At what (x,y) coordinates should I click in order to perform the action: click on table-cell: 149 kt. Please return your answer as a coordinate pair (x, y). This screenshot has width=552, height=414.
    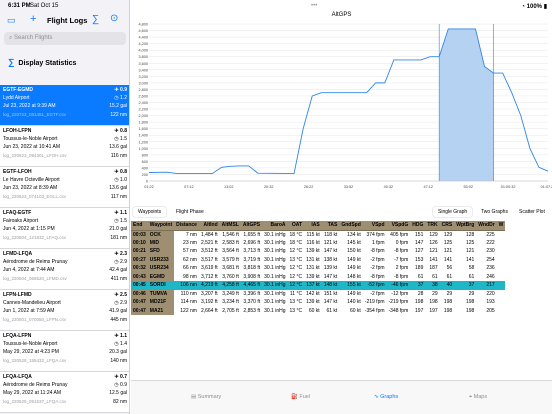
    Looking at the image, I should click on (354, 268).